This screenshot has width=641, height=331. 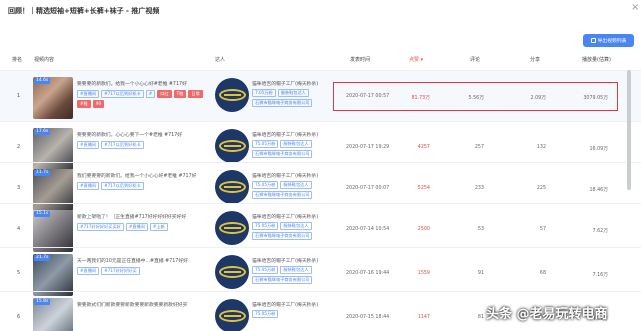 What do you see at coordinates (143, 271) in the screenshot?
I see `video-tags: #直播间 #717好好好好买` at bounding box center [143, 271].